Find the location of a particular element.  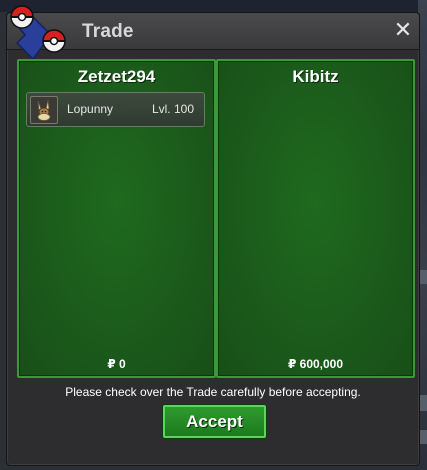

window-title: Trade is located at coordinates (108, 31).